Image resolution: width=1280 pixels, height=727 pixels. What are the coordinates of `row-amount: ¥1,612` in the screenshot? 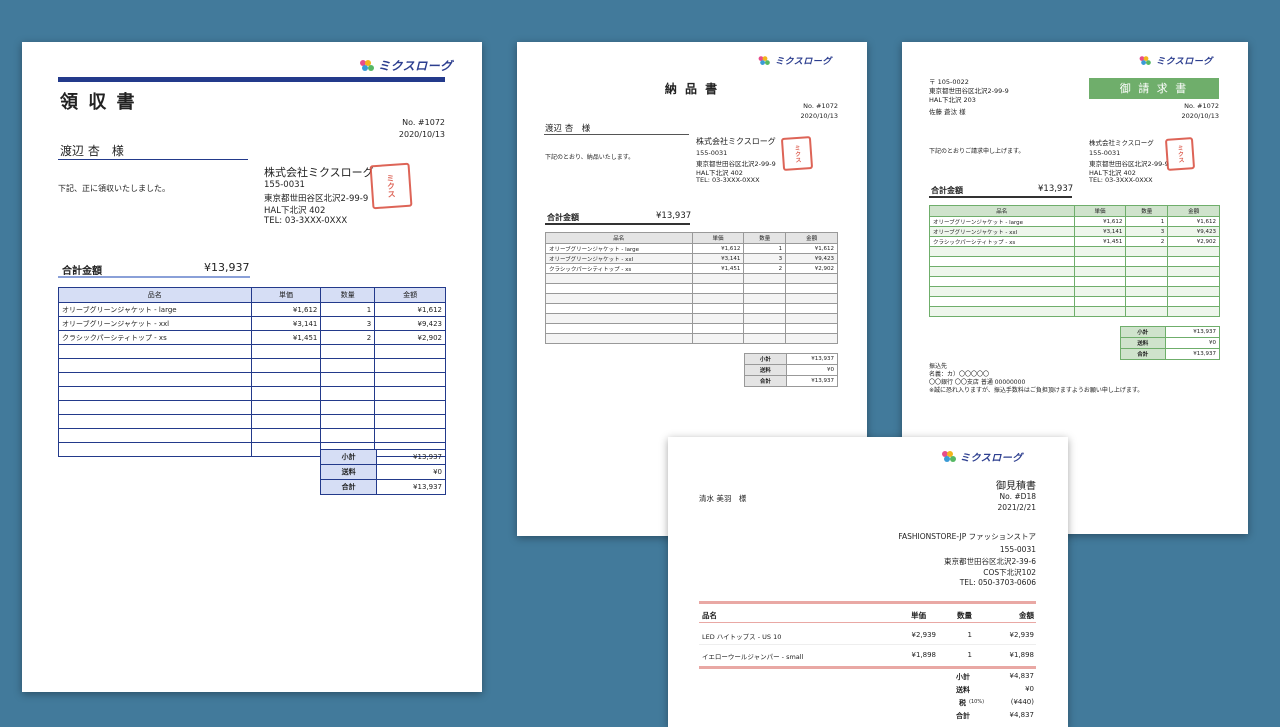 It's located at (1193, 221).